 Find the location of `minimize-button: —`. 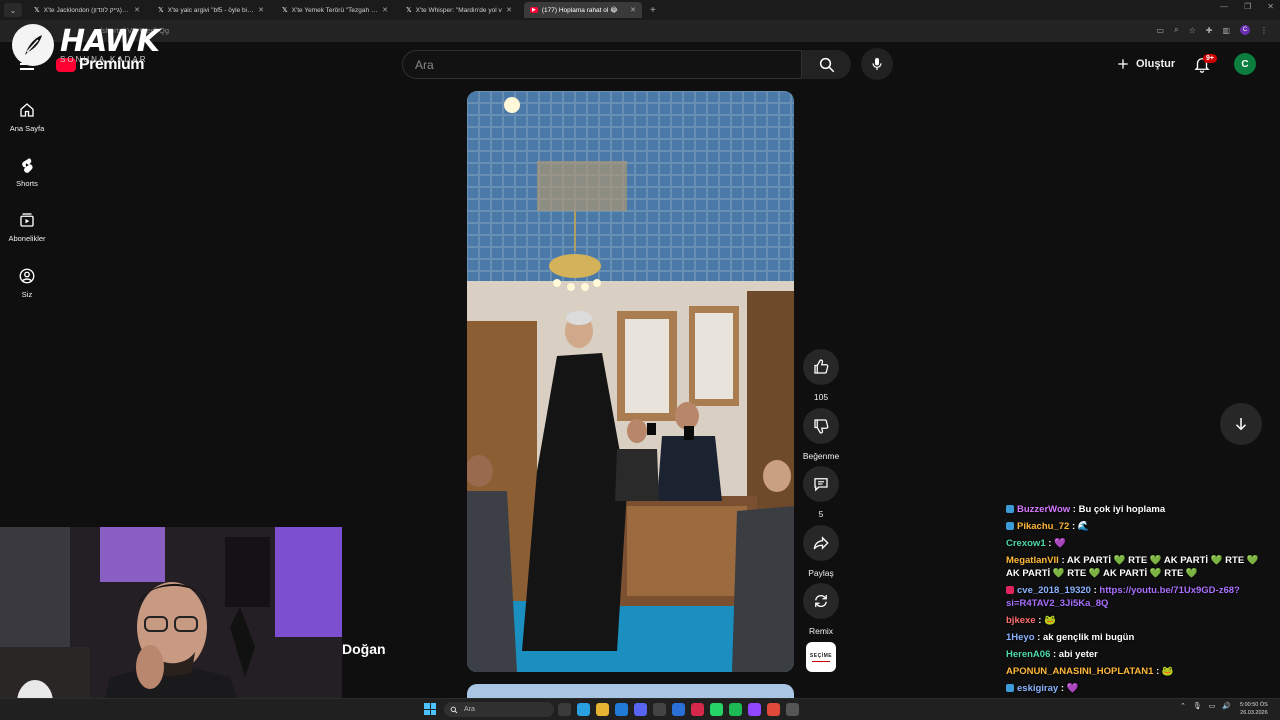

minimize-button: — is located at coordinates (1224, 6).